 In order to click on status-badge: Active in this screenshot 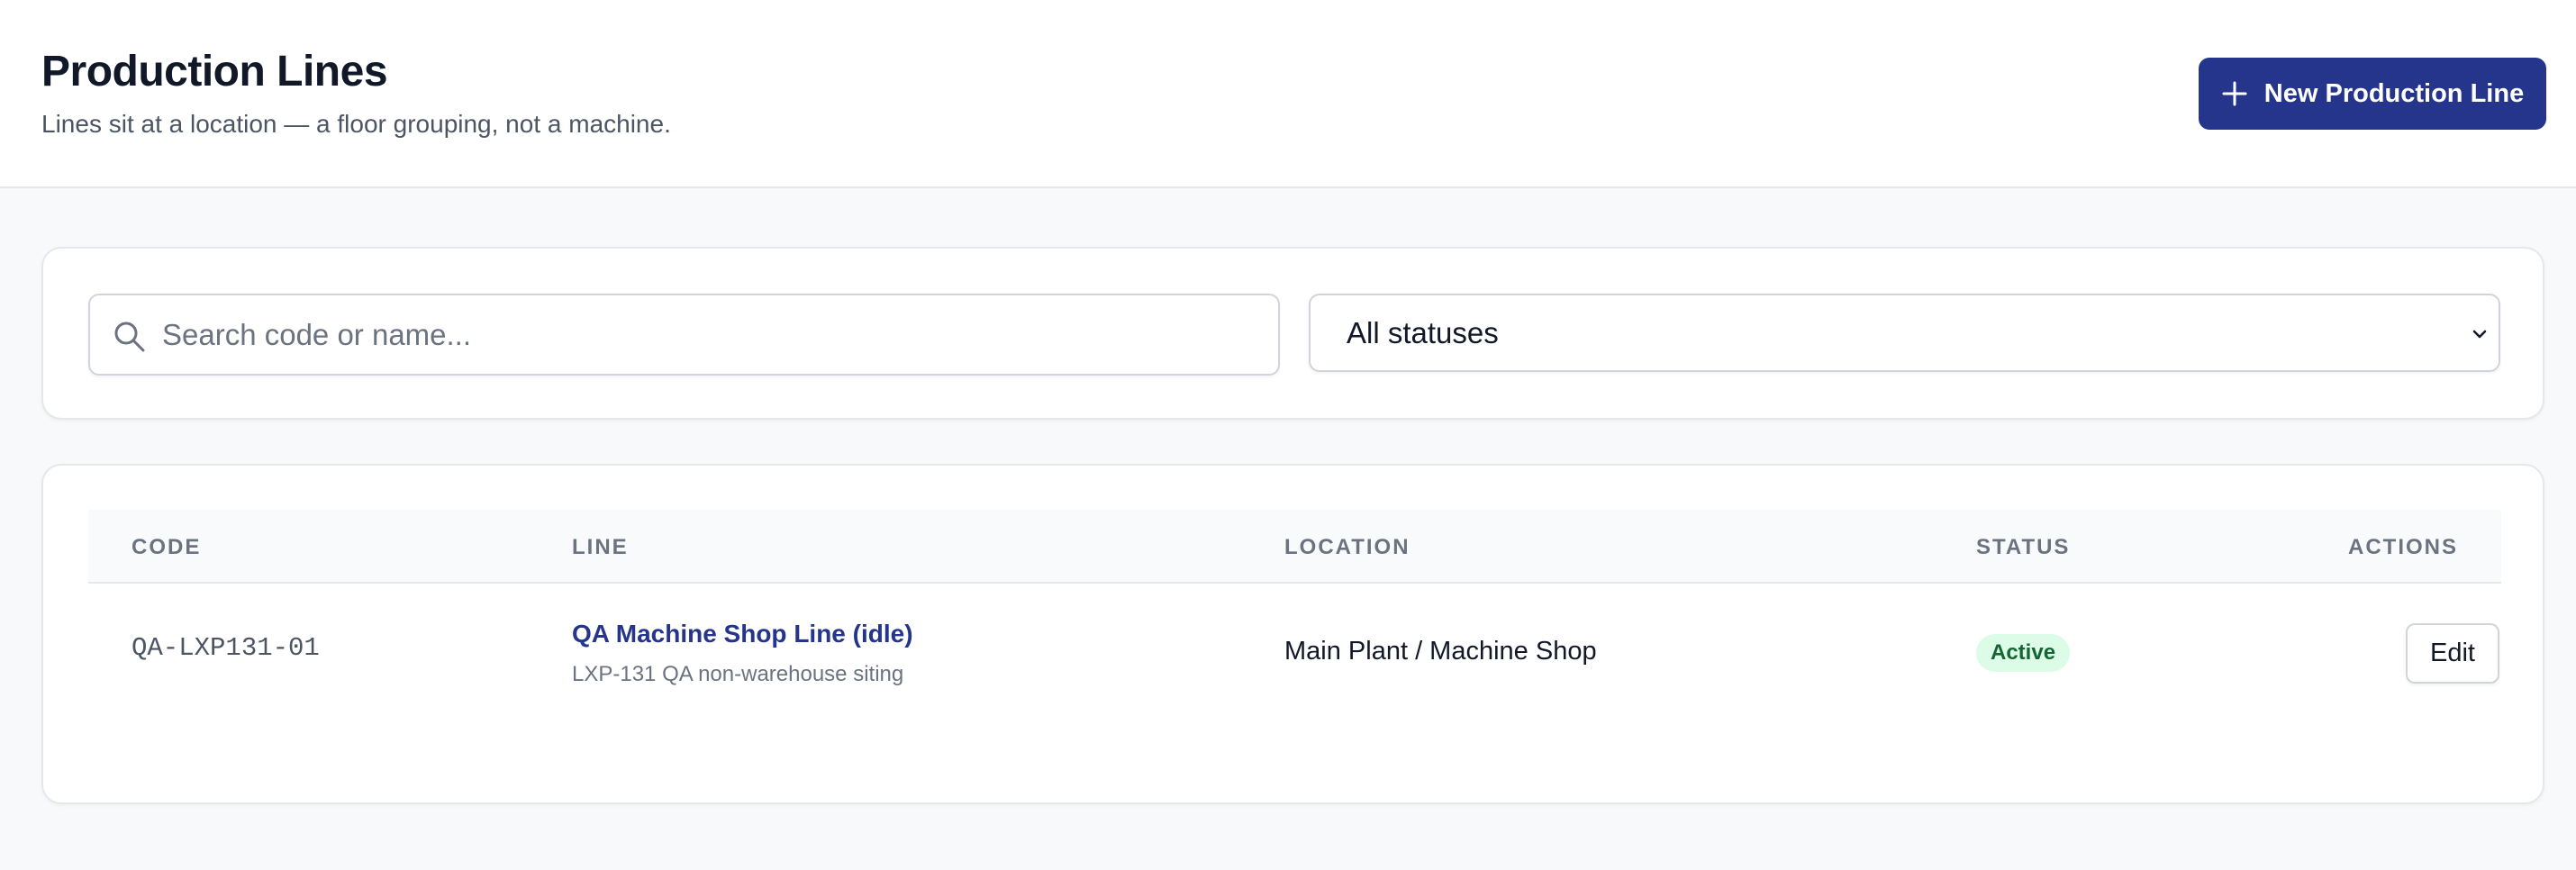, I will do `click(2024, 653)`.